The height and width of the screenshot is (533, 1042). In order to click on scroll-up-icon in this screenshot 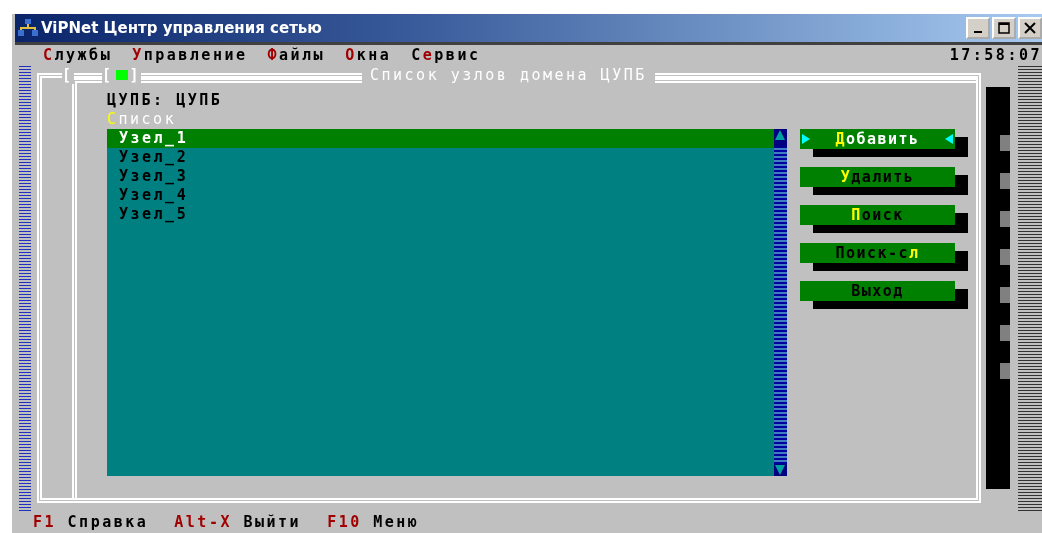, I will do `click(780, 135)`.